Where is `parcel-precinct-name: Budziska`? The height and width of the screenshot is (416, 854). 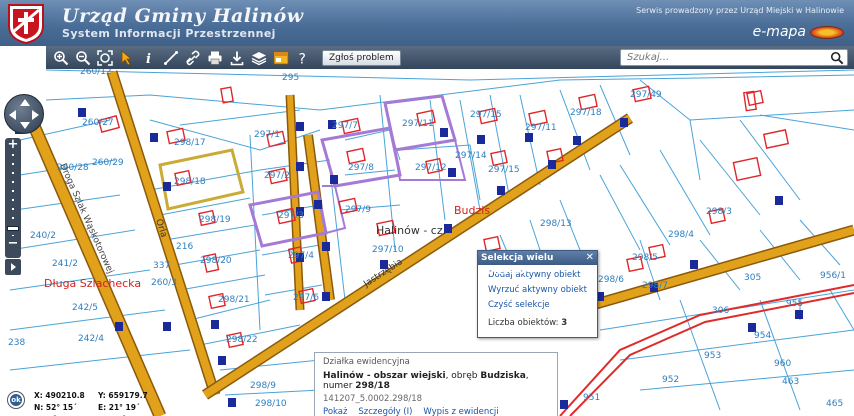 parcel-precinct-name: Budziska is located at coordinates (503, 376).